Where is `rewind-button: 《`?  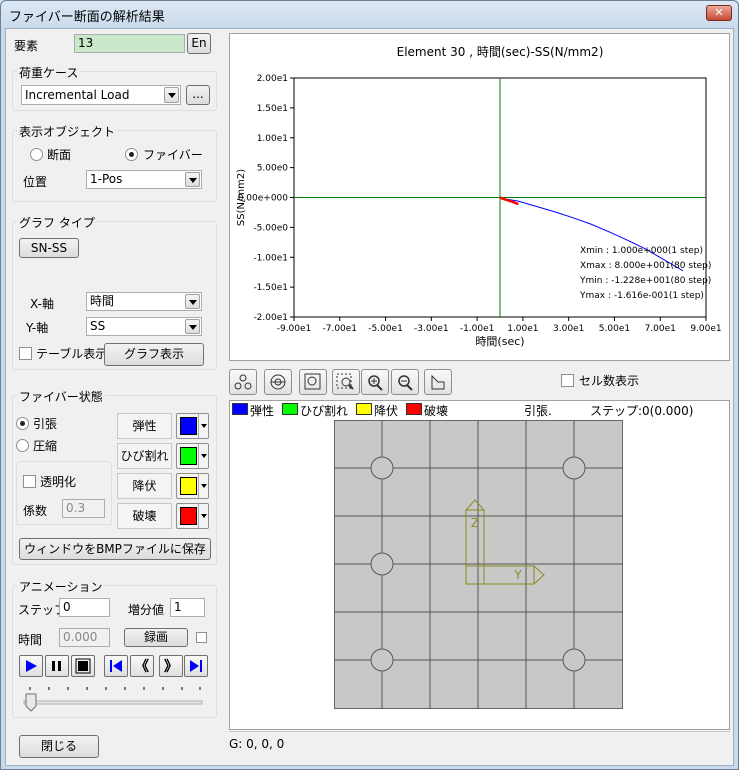
rewind-button: 《 is located at coordinates (142, 666).